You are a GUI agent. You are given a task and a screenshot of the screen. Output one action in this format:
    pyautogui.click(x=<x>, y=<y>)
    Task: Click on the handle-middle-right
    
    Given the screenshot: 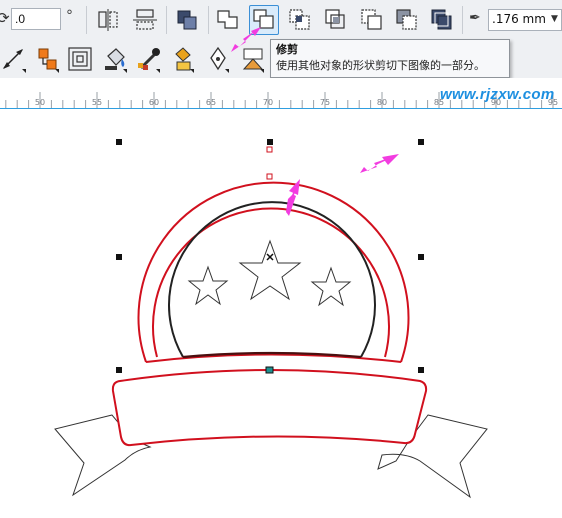 What is the action you would take?
    pyautogui.click(x=421, y=257)
    